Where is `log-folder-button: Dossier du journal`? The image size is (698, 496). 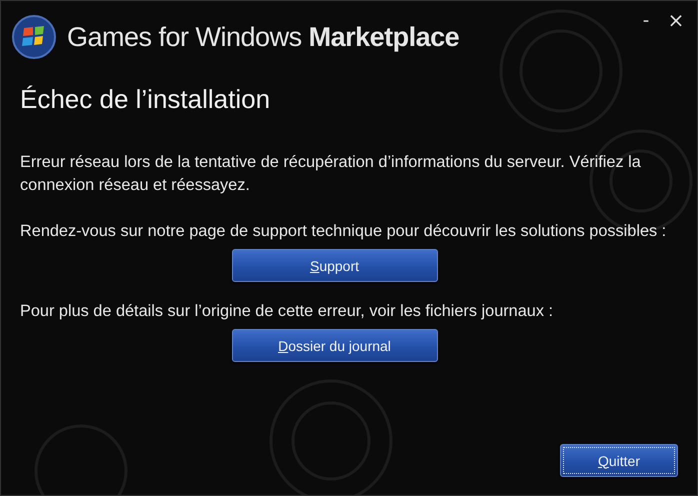
log-folder-button: Dossier du journal is located at coordinates (335, 345).